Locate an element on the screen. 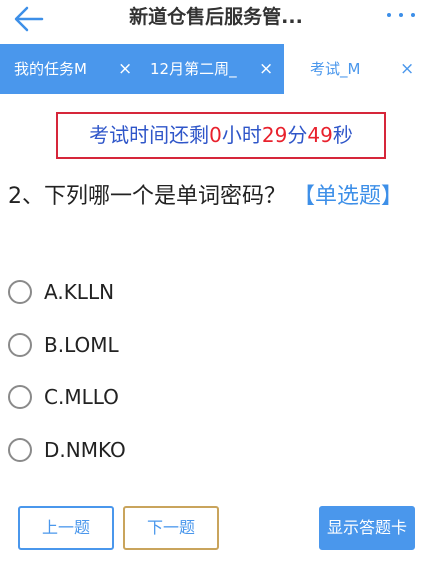 This screenshot has width=432, height=578. question-type: 【单选题】 is located at coordinates (348, 196).